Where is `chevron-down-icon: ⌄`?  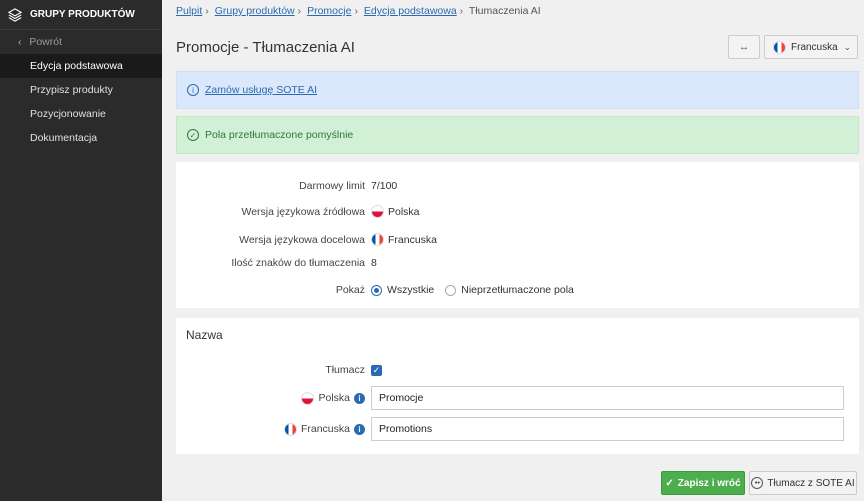
chevron-down-icon: ⌄ is located at coordinates (847, 47).